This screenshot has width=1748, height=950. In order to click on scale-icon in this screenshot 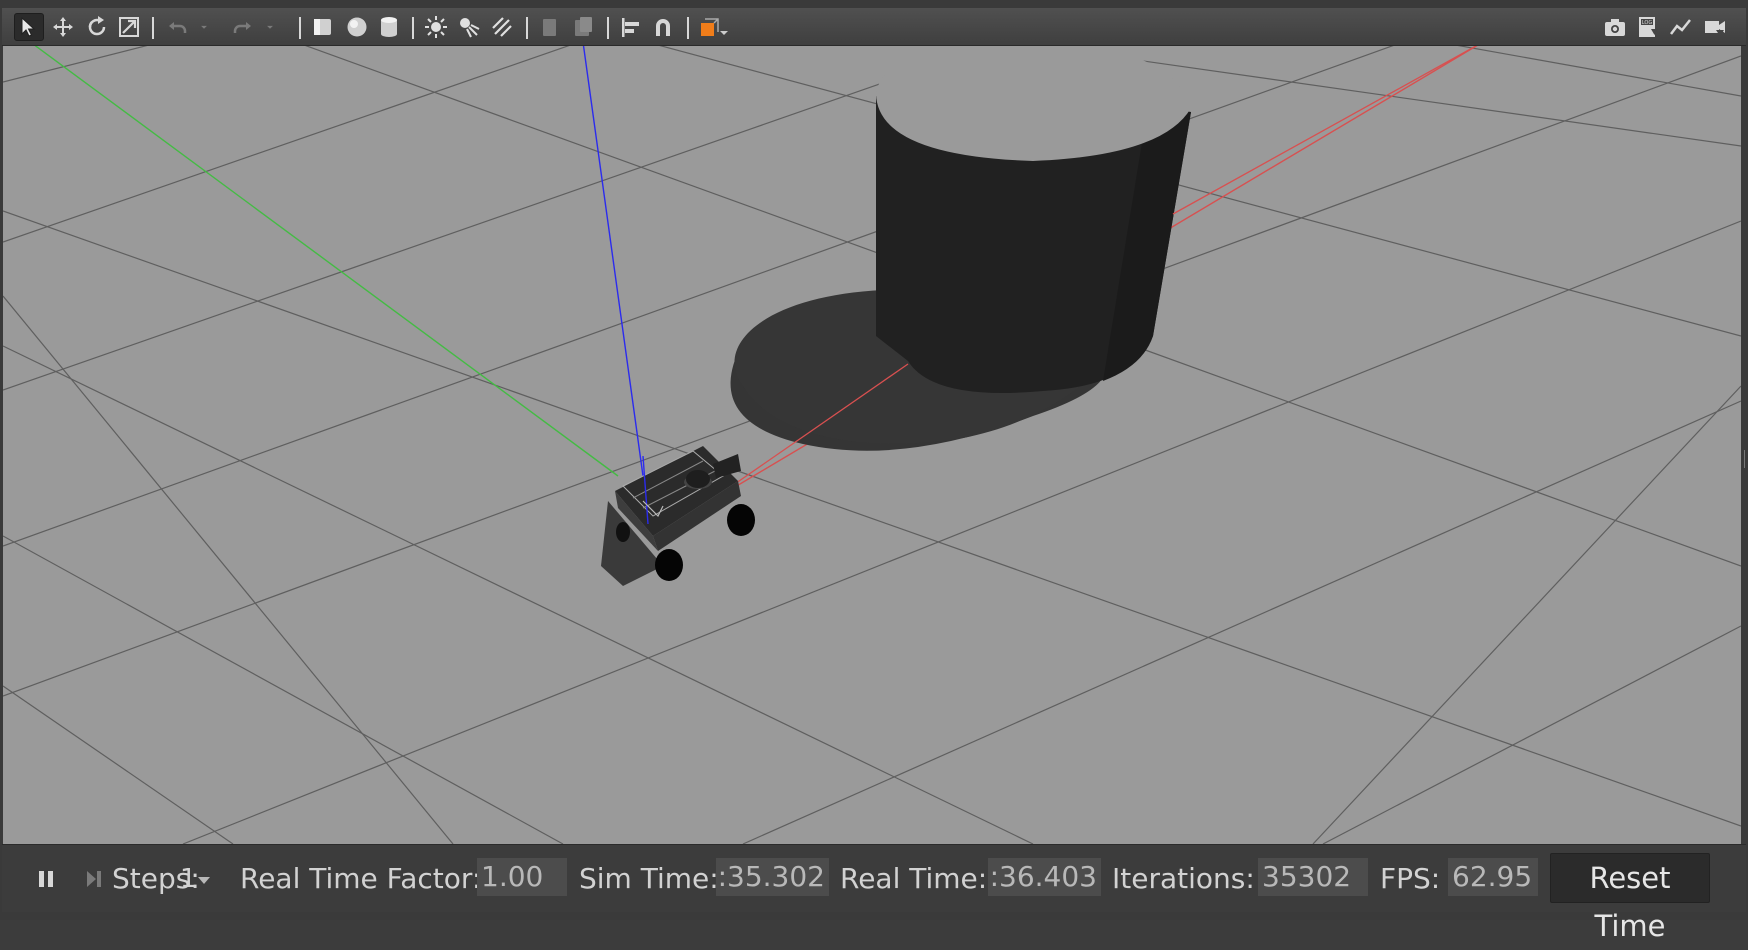, I will do `click(129, 27)`.